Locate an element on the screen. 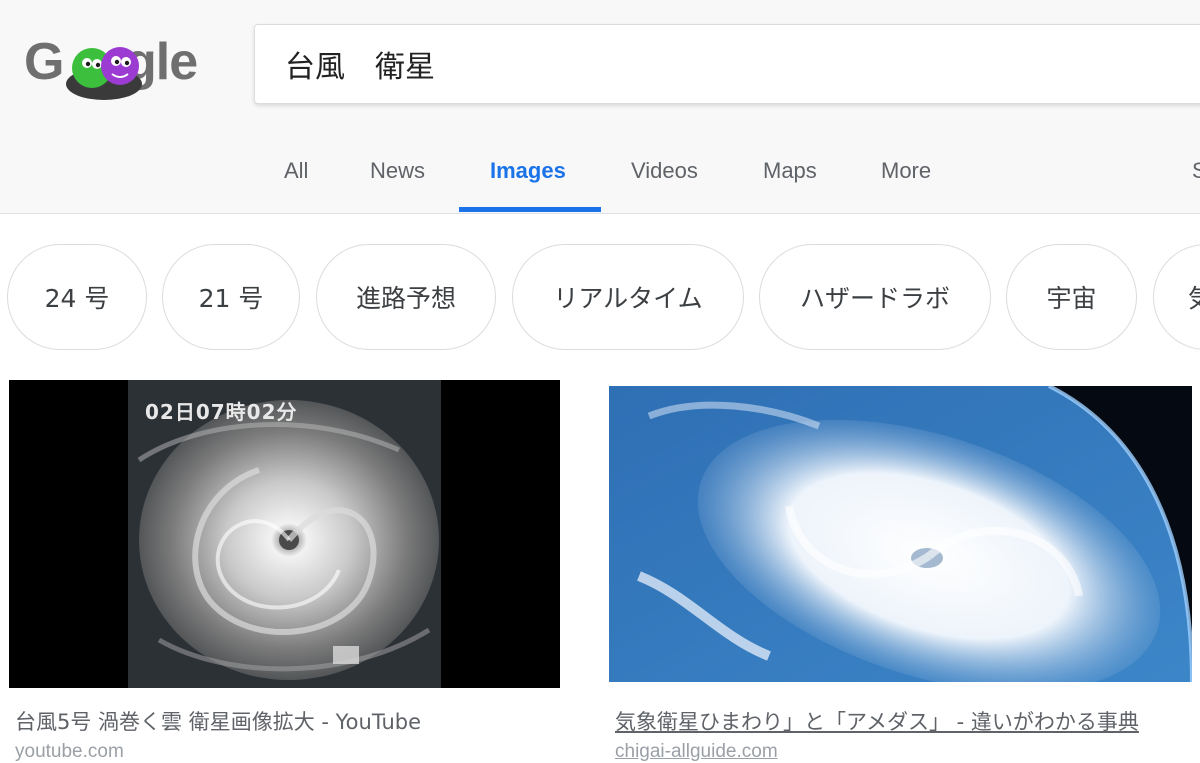 Image resolution: width=1200 pixels, height=763 pixels. chip-21go: 21 号 is located at coordinates (231, 297).